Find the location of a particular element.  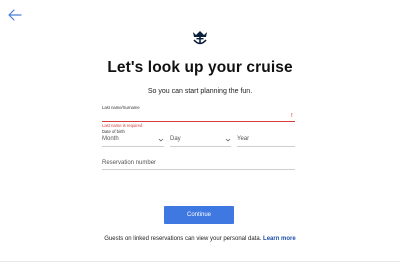

bottom-divider is located at coordinates (200, 261).